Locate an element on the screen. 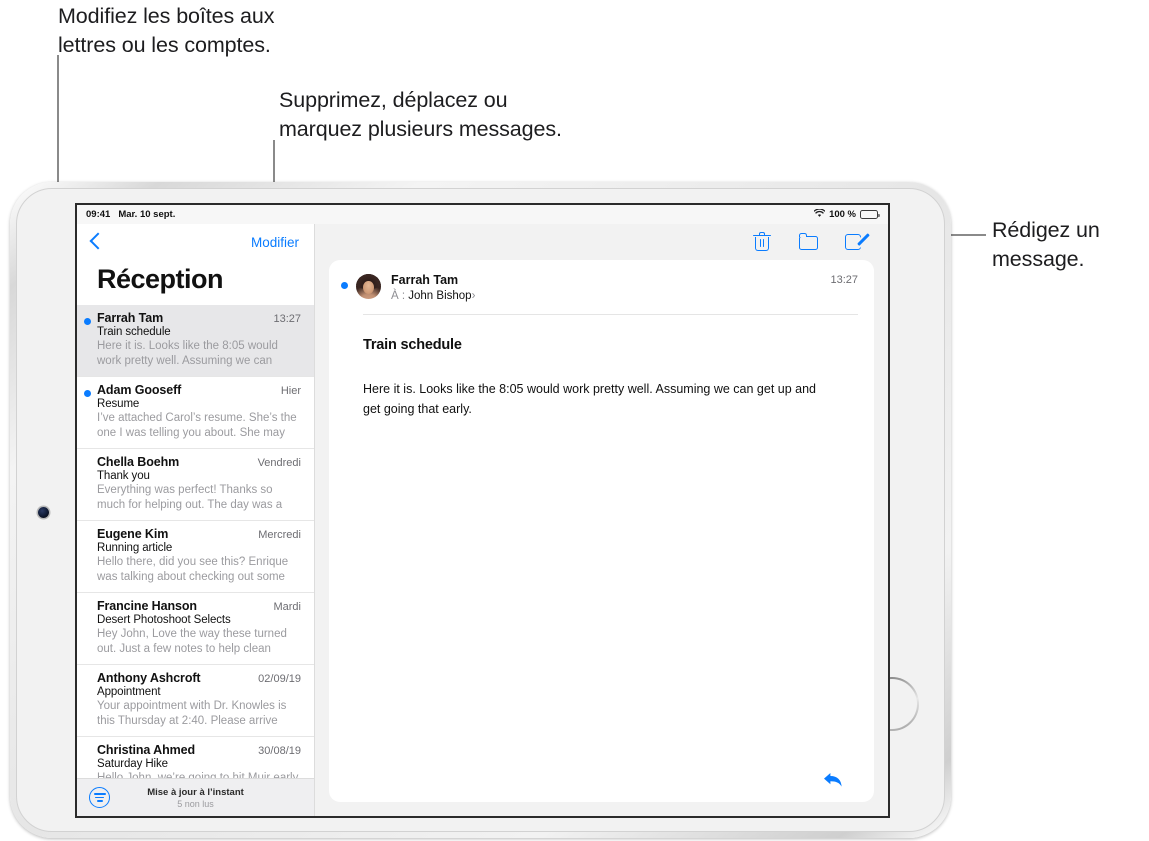 The height and width of the screenshot is (841, 1149). status-time: 09:41 is located at coordinates (98, 214).